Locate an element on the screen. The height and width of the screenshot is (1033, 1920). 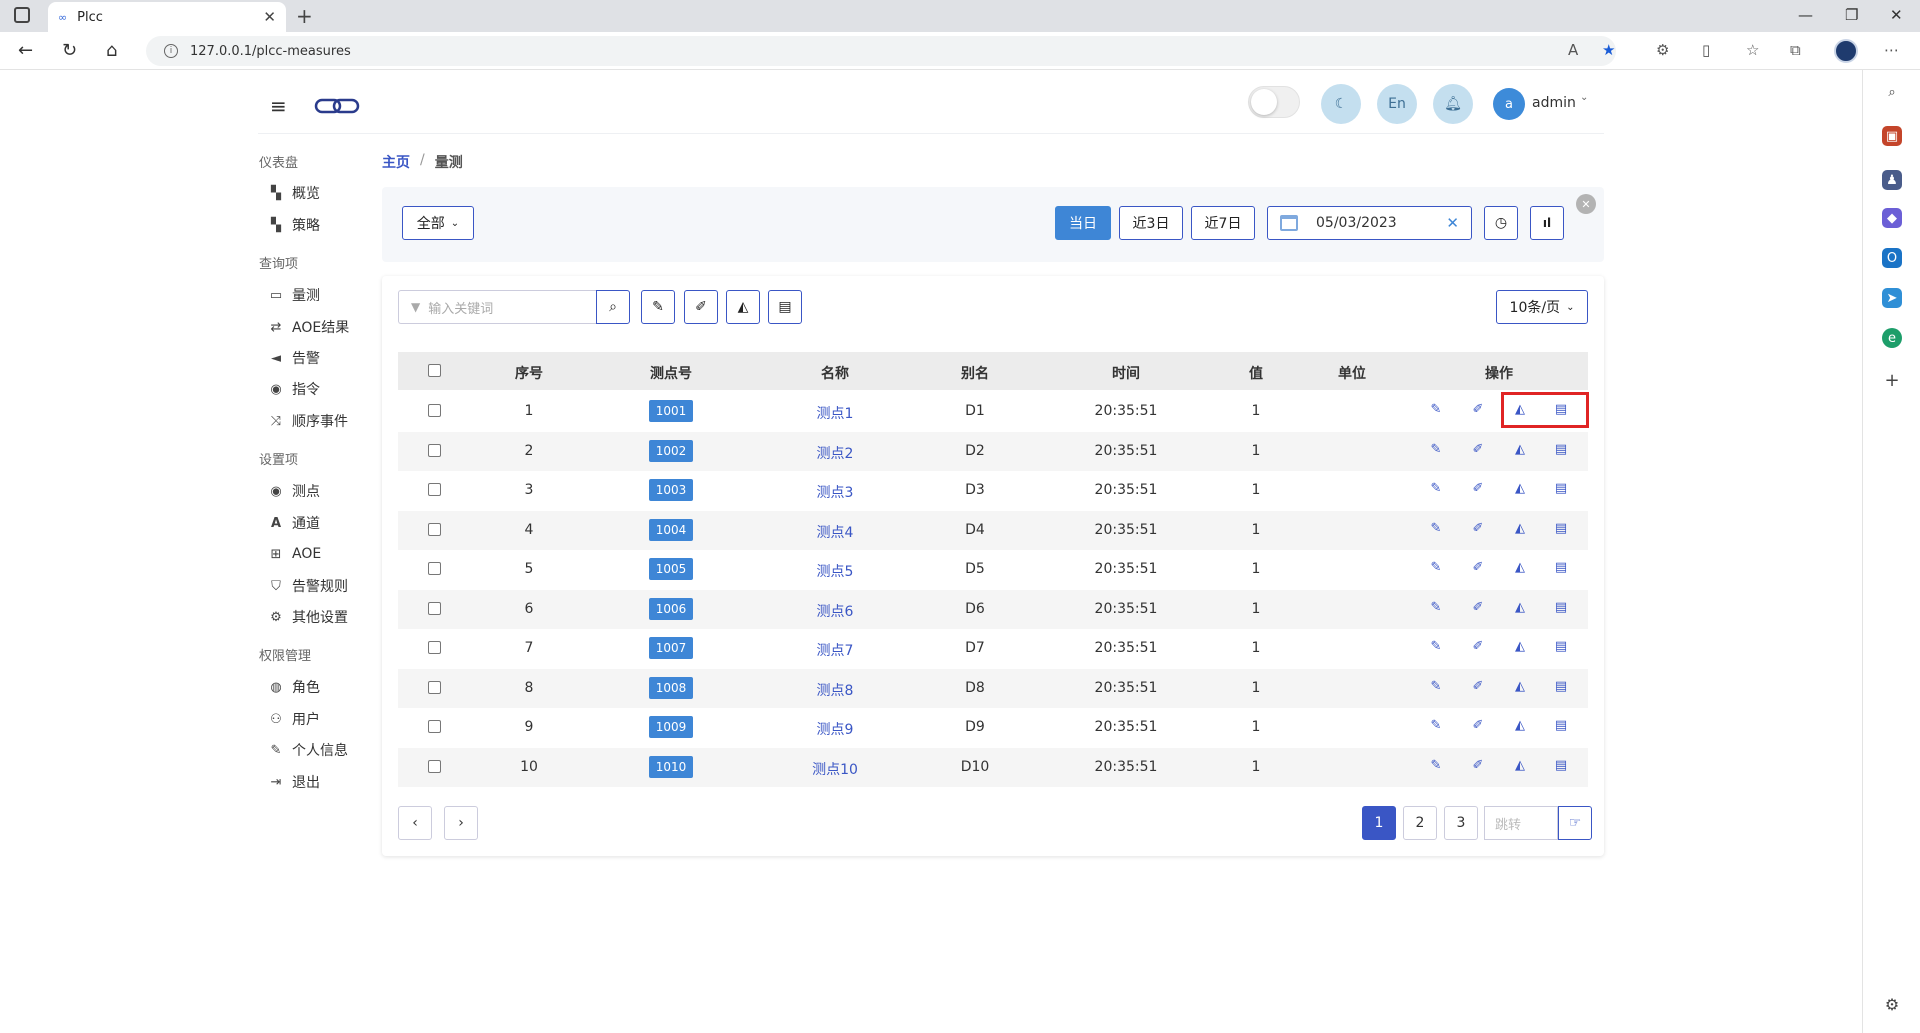
date-picker: 05/03/2023 ✕ is located at coordinates (1369, 223).